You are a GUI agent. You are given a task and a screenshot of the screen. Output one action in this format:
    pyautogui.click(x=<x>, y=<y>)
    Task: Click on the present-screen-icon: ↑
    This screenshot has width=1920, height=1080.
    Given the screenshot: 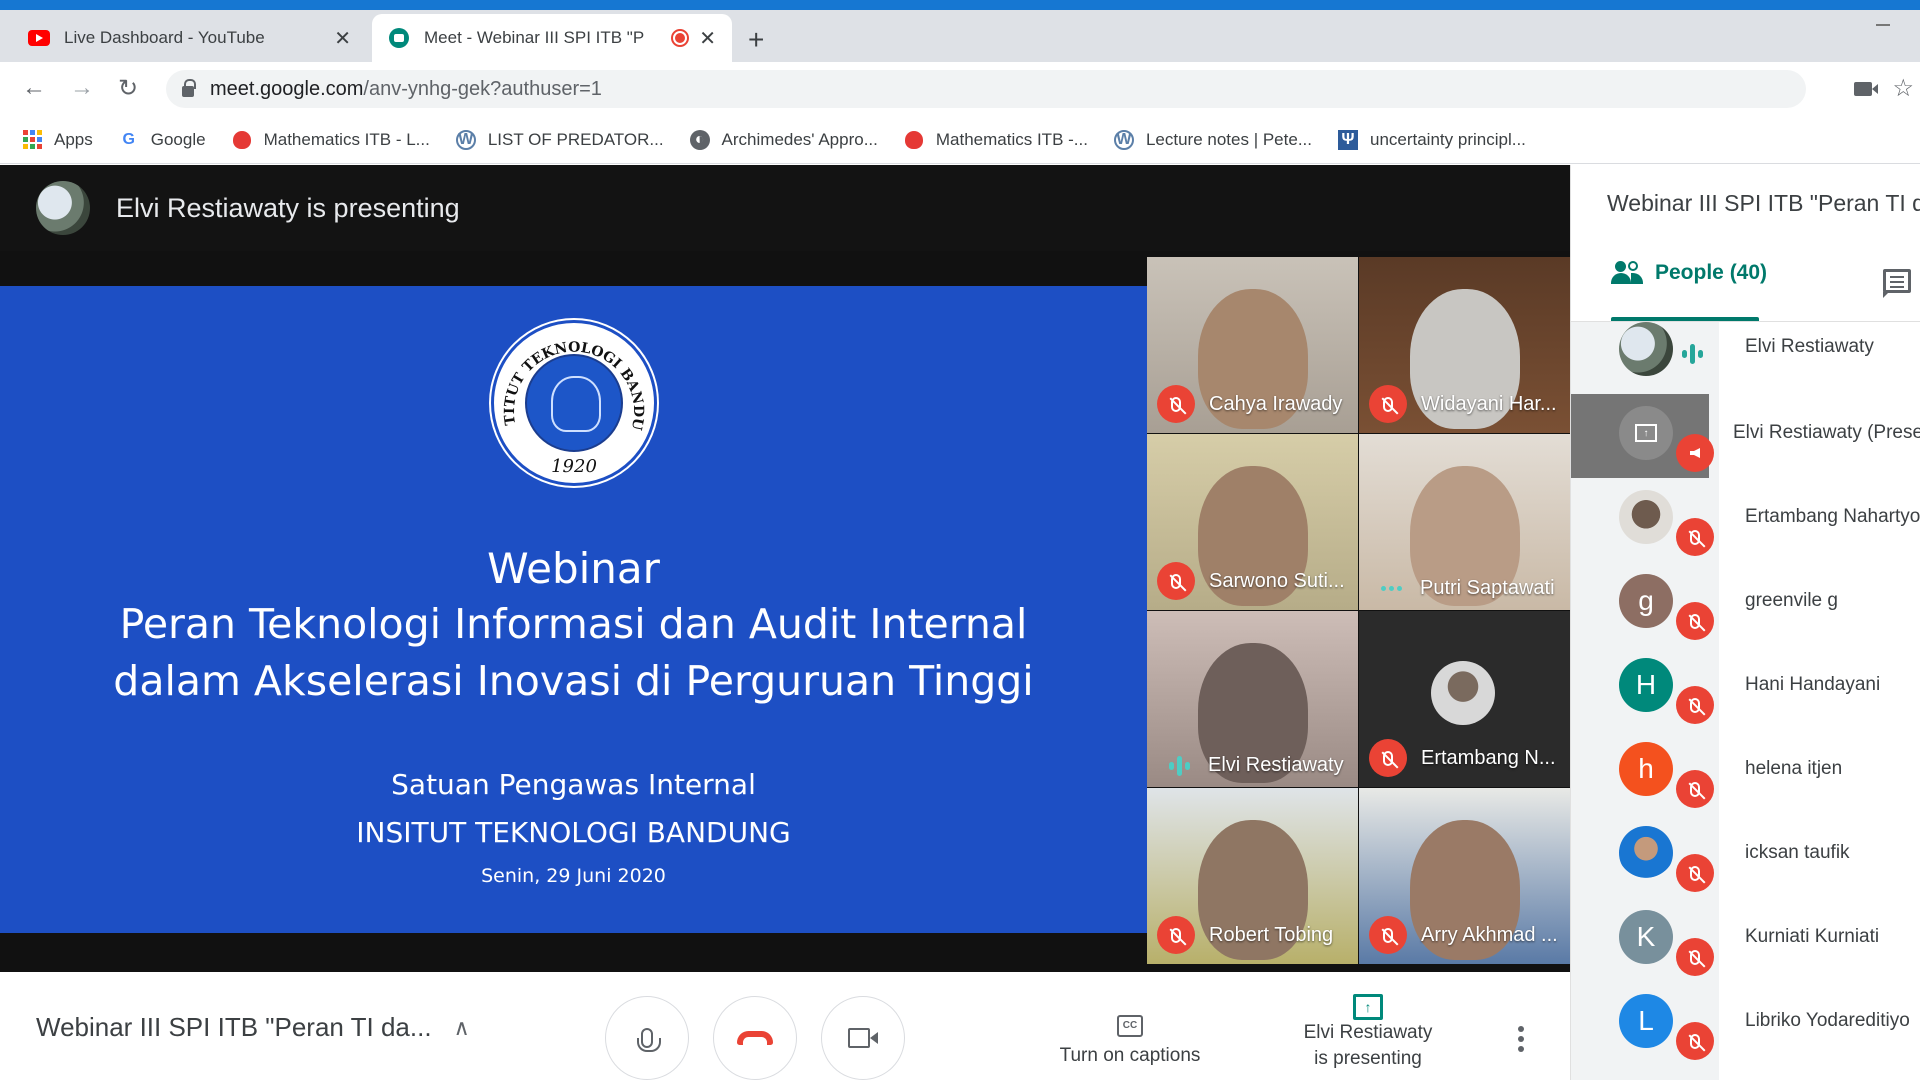 What is the action you would take?
    pyautogui.click(x=1646, y=433)
    